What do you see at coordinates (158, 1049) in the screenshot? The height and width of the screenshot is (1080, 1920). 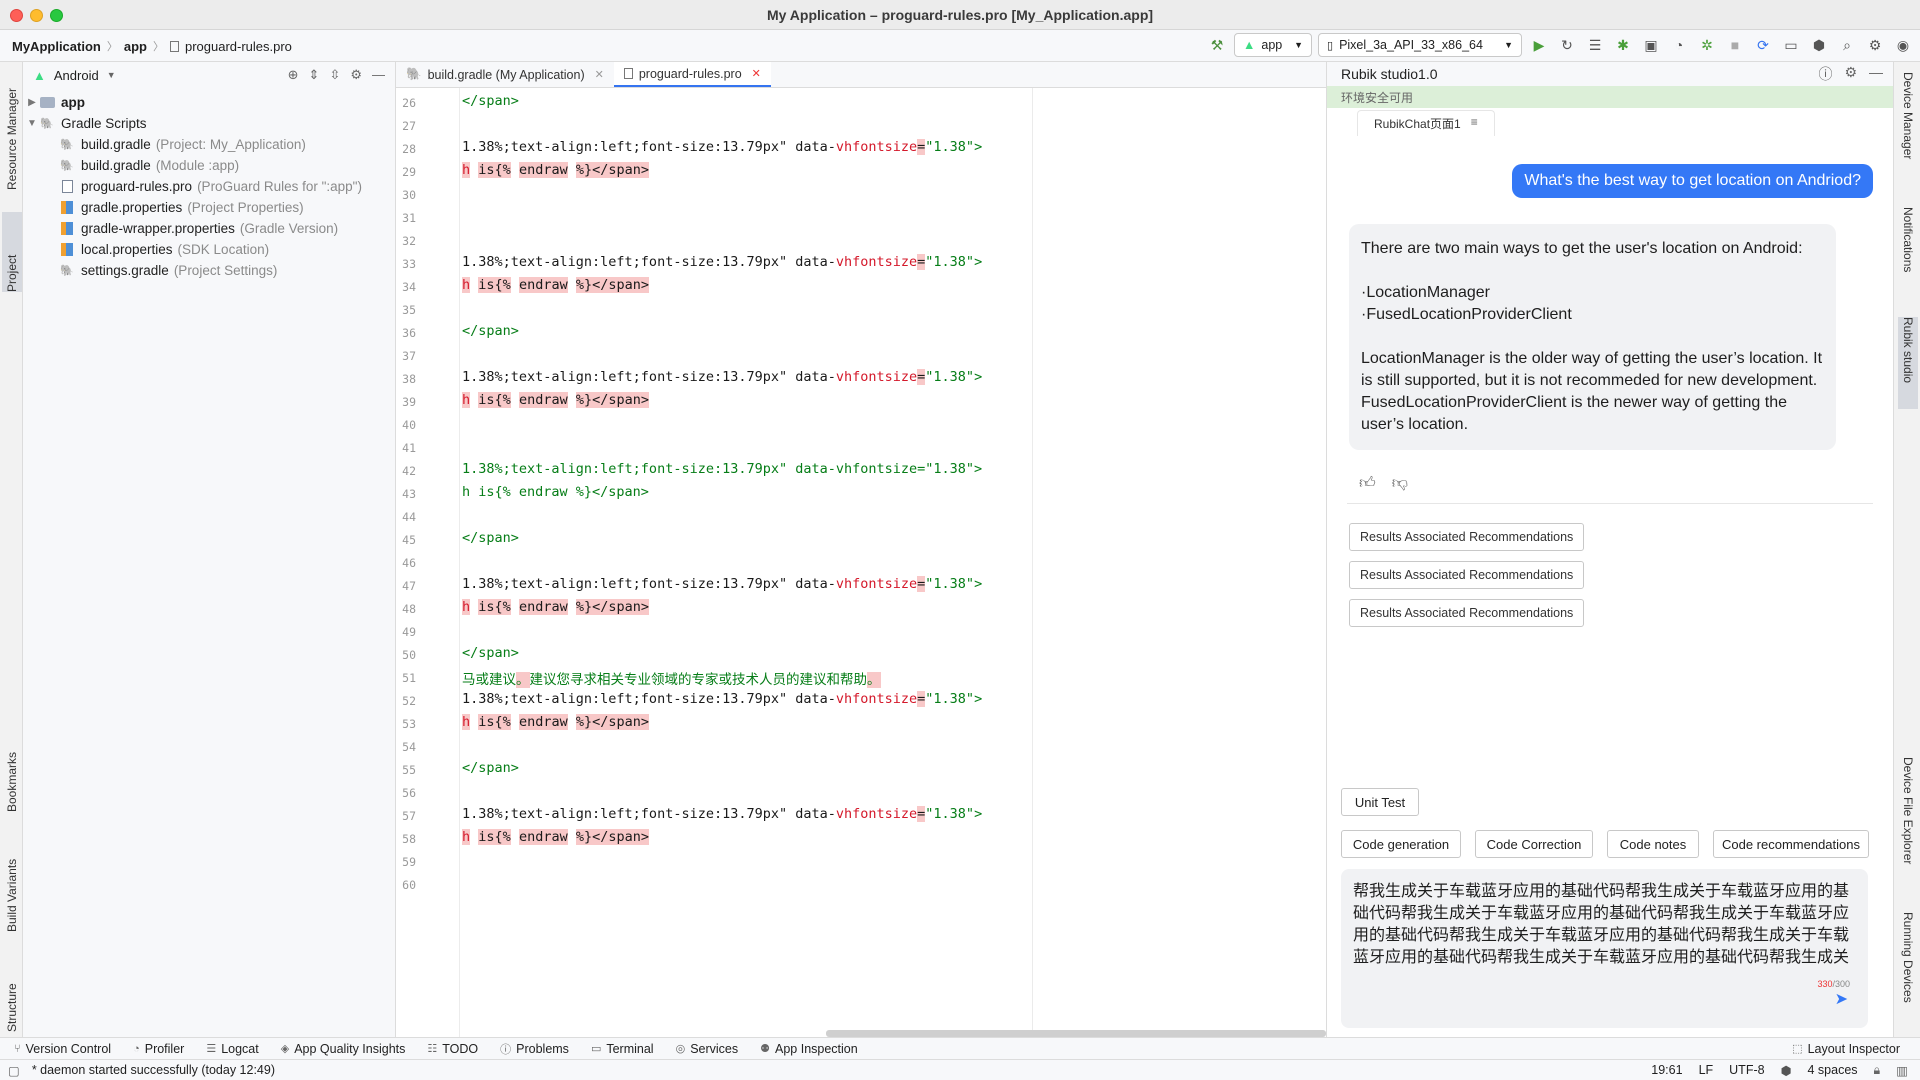 I see `profiler-tab: ◔ Profiler` at bounding box center [158, 1049].